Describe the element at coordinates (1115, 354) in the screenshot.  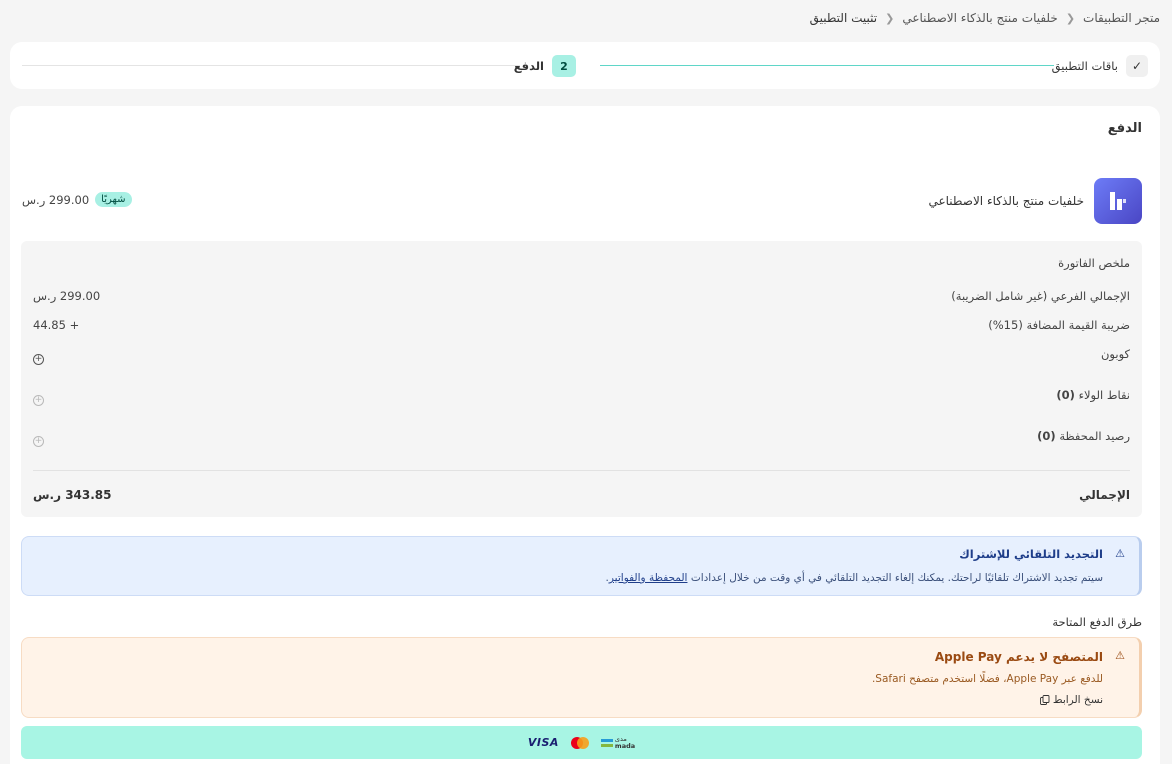
I see `coupon-label: كوبون` at that location.